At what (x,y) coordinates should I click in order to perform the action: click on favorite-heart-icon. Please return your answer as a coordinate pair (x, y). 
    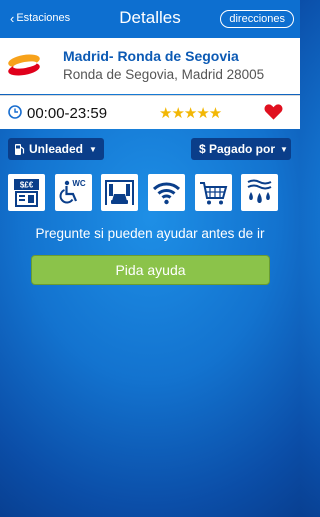
    Looking at the image, I should click on (273, 112).